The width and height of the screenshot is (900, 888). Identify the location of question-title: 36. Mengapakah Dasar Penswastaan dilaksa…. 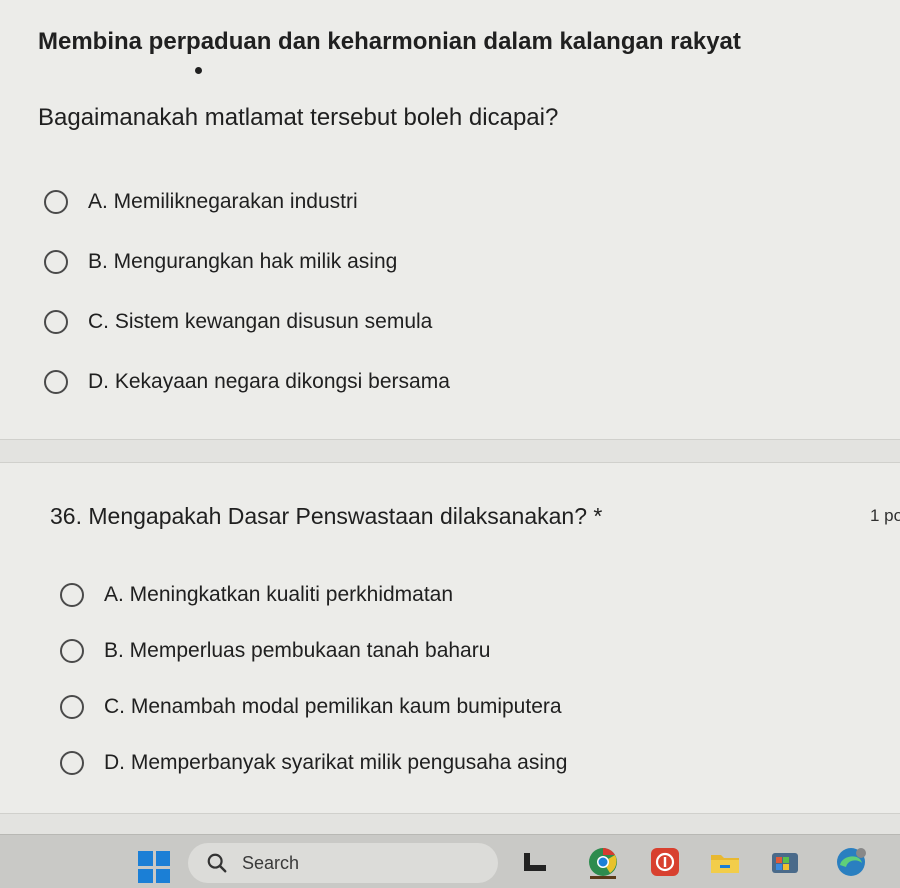
(326, 516).